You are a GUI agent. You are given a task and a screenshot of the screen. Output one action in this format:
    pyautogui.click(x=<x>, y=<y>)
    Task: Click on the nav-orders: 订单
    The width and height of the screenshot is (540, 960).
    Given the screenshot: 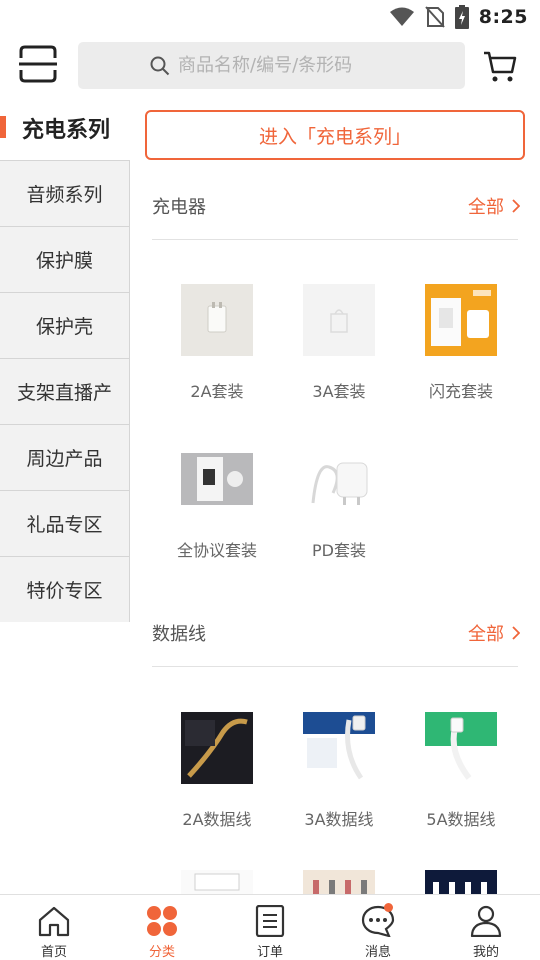 What is the action you would take?
    pyautogui.click(x=270, y=927)
    